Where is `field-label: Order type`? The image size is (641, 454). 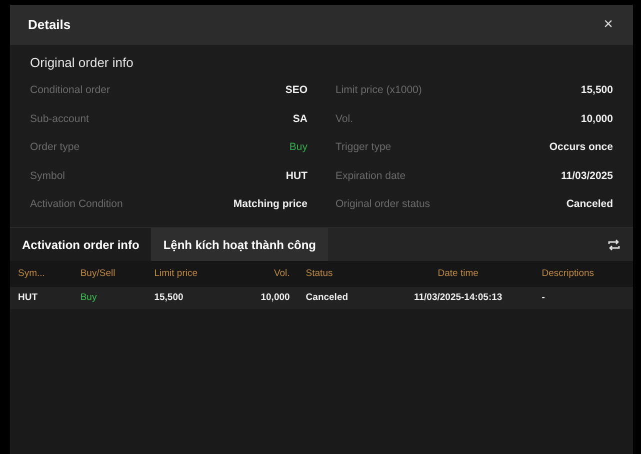 field-label: Order type is located at coordinates (55, 148).